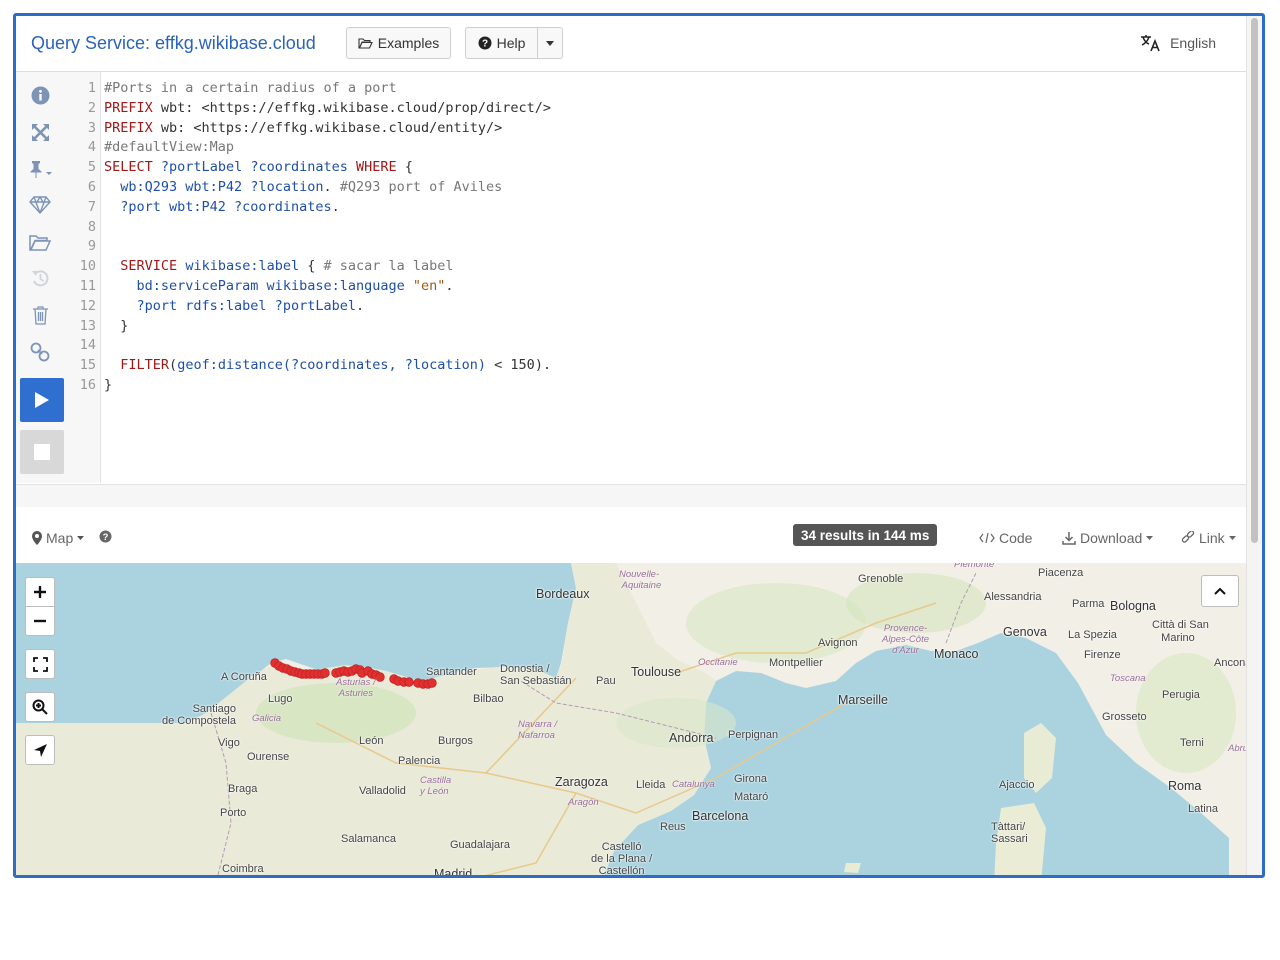 The height and width of the screenshot is (960, 1280). What do you see at coordinates (91, 147) in the screenshot?
I see `line-number: 4` at bounding box center [91, 147].